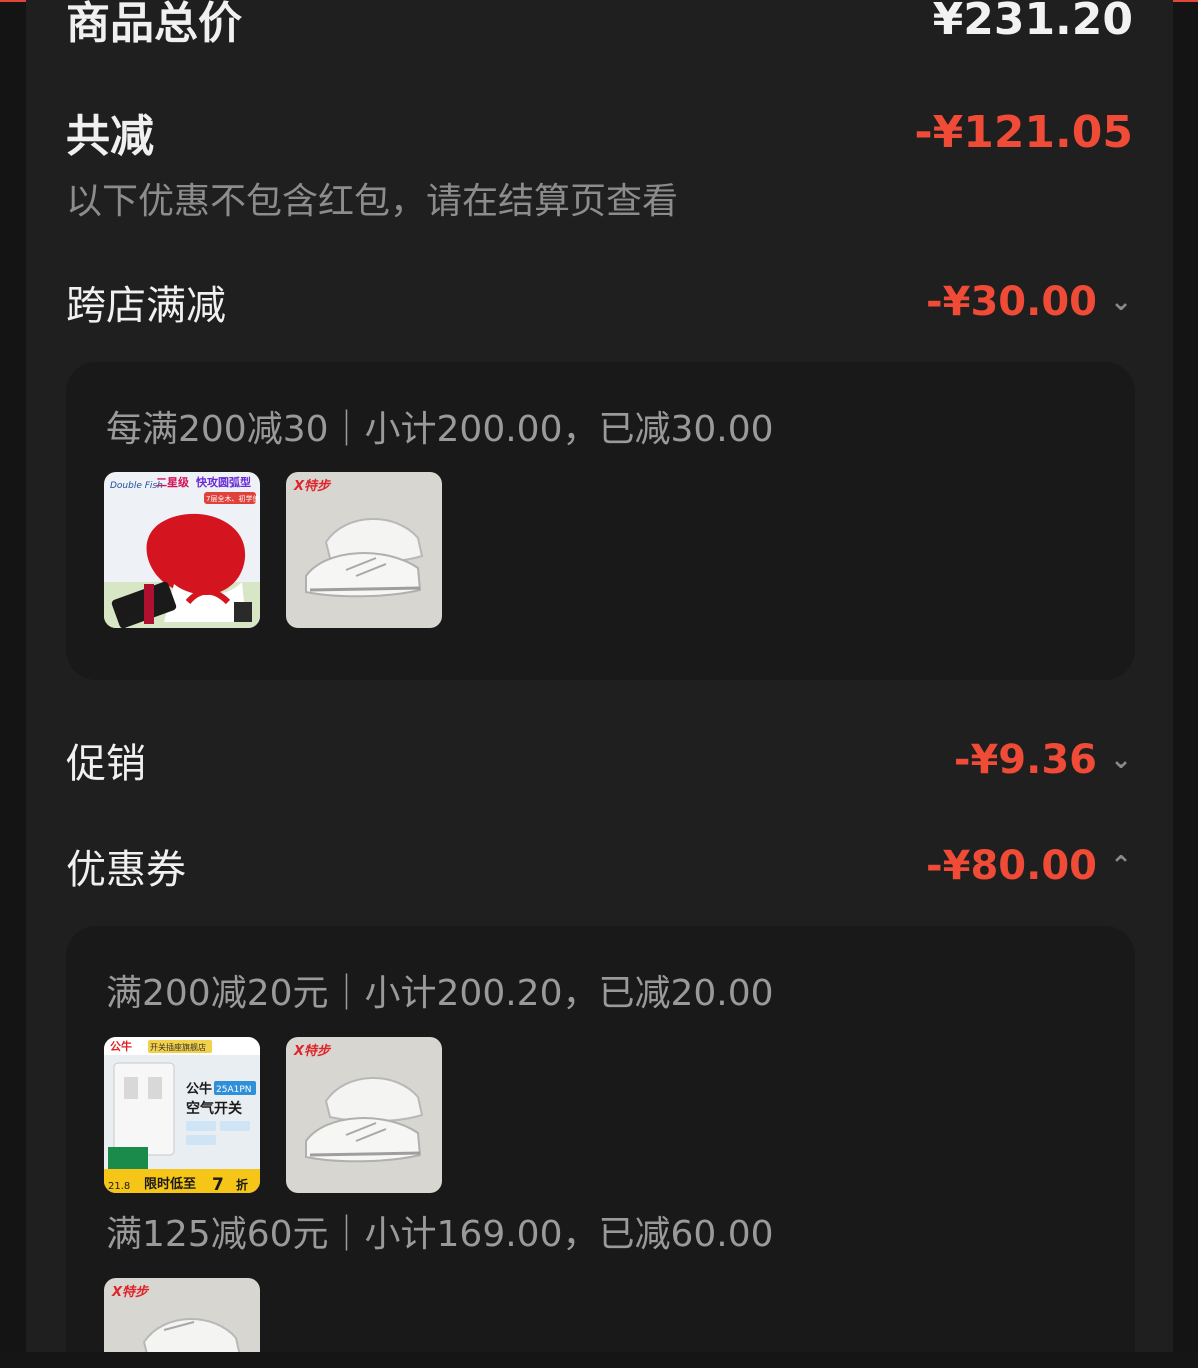 The image size is (1198, 1368). Describe the element at coordinates (154, 24) in the screenshot. I see `total-price-label: 商品总价` at that location.